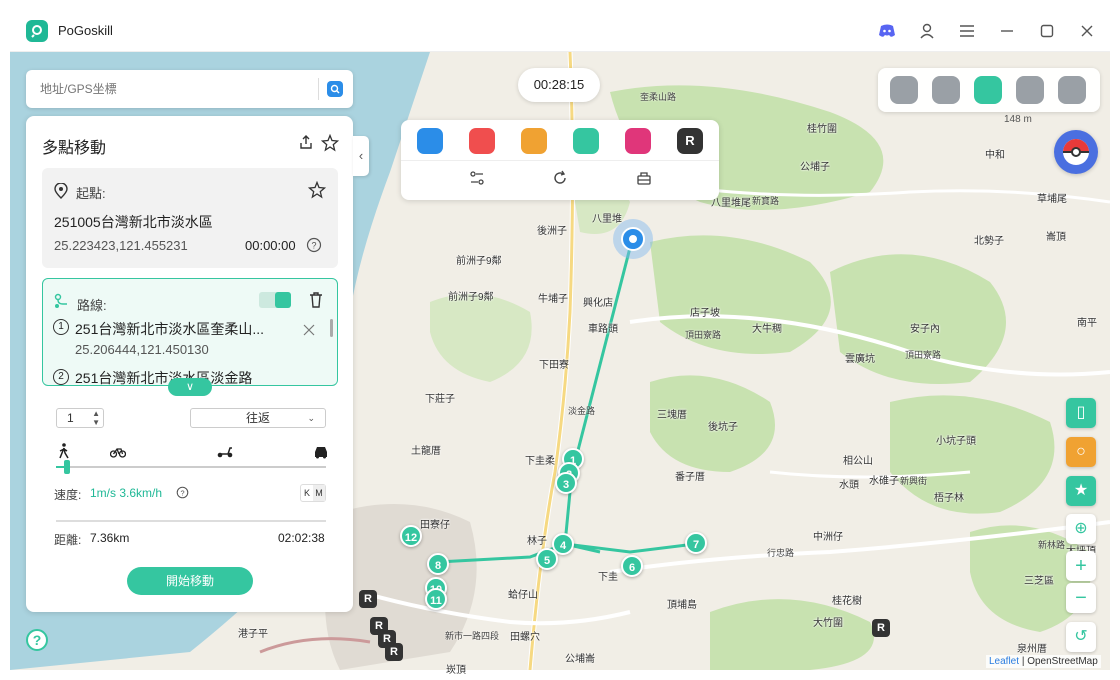  What do you see at coordinates (566, 483) in the screenshot?
I see `waypoint-marker-3: 3` at bounding box center [566, 483].